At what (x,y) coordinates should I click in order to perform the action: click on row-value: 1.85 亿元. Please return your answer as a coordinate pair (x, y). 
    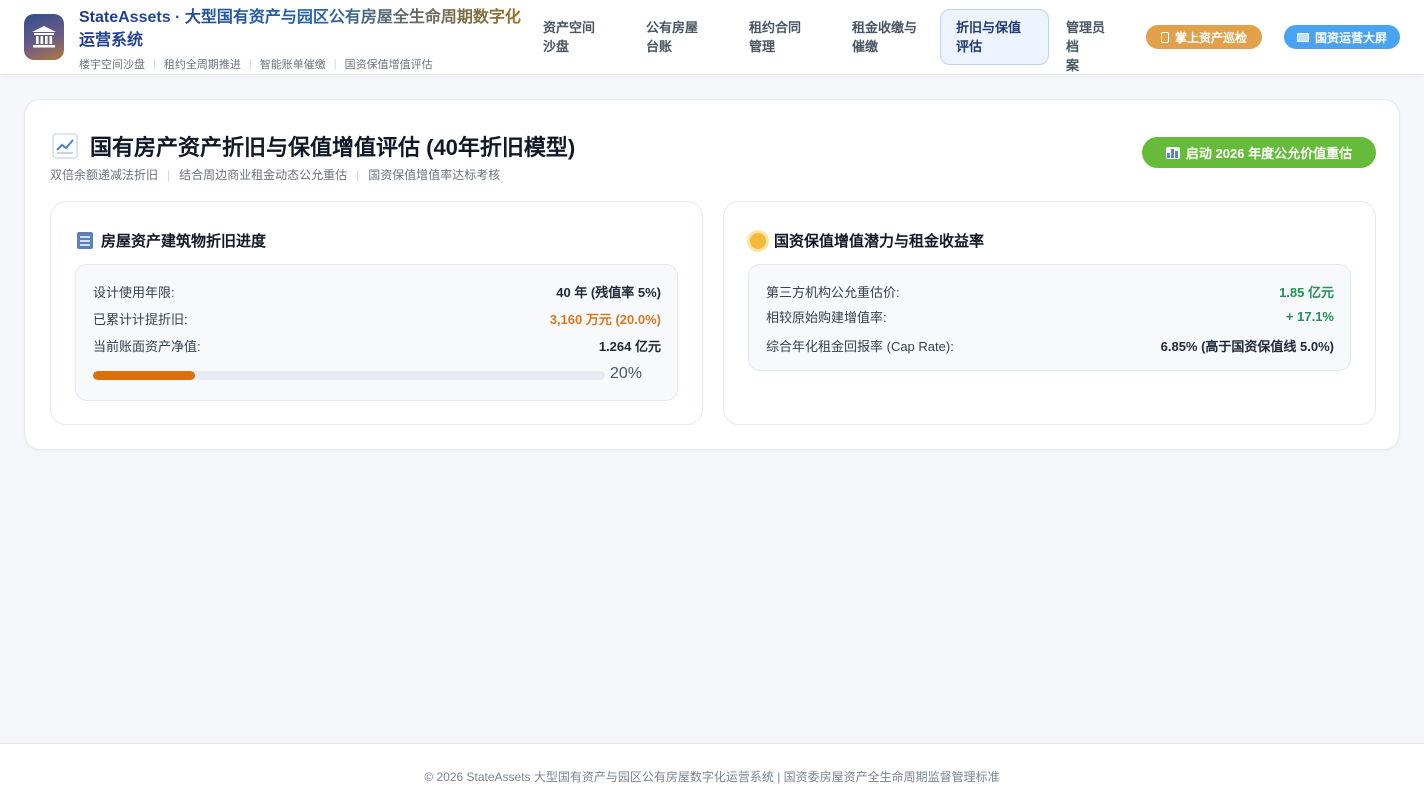
    Looking at the image, I should click on (1306, 292).